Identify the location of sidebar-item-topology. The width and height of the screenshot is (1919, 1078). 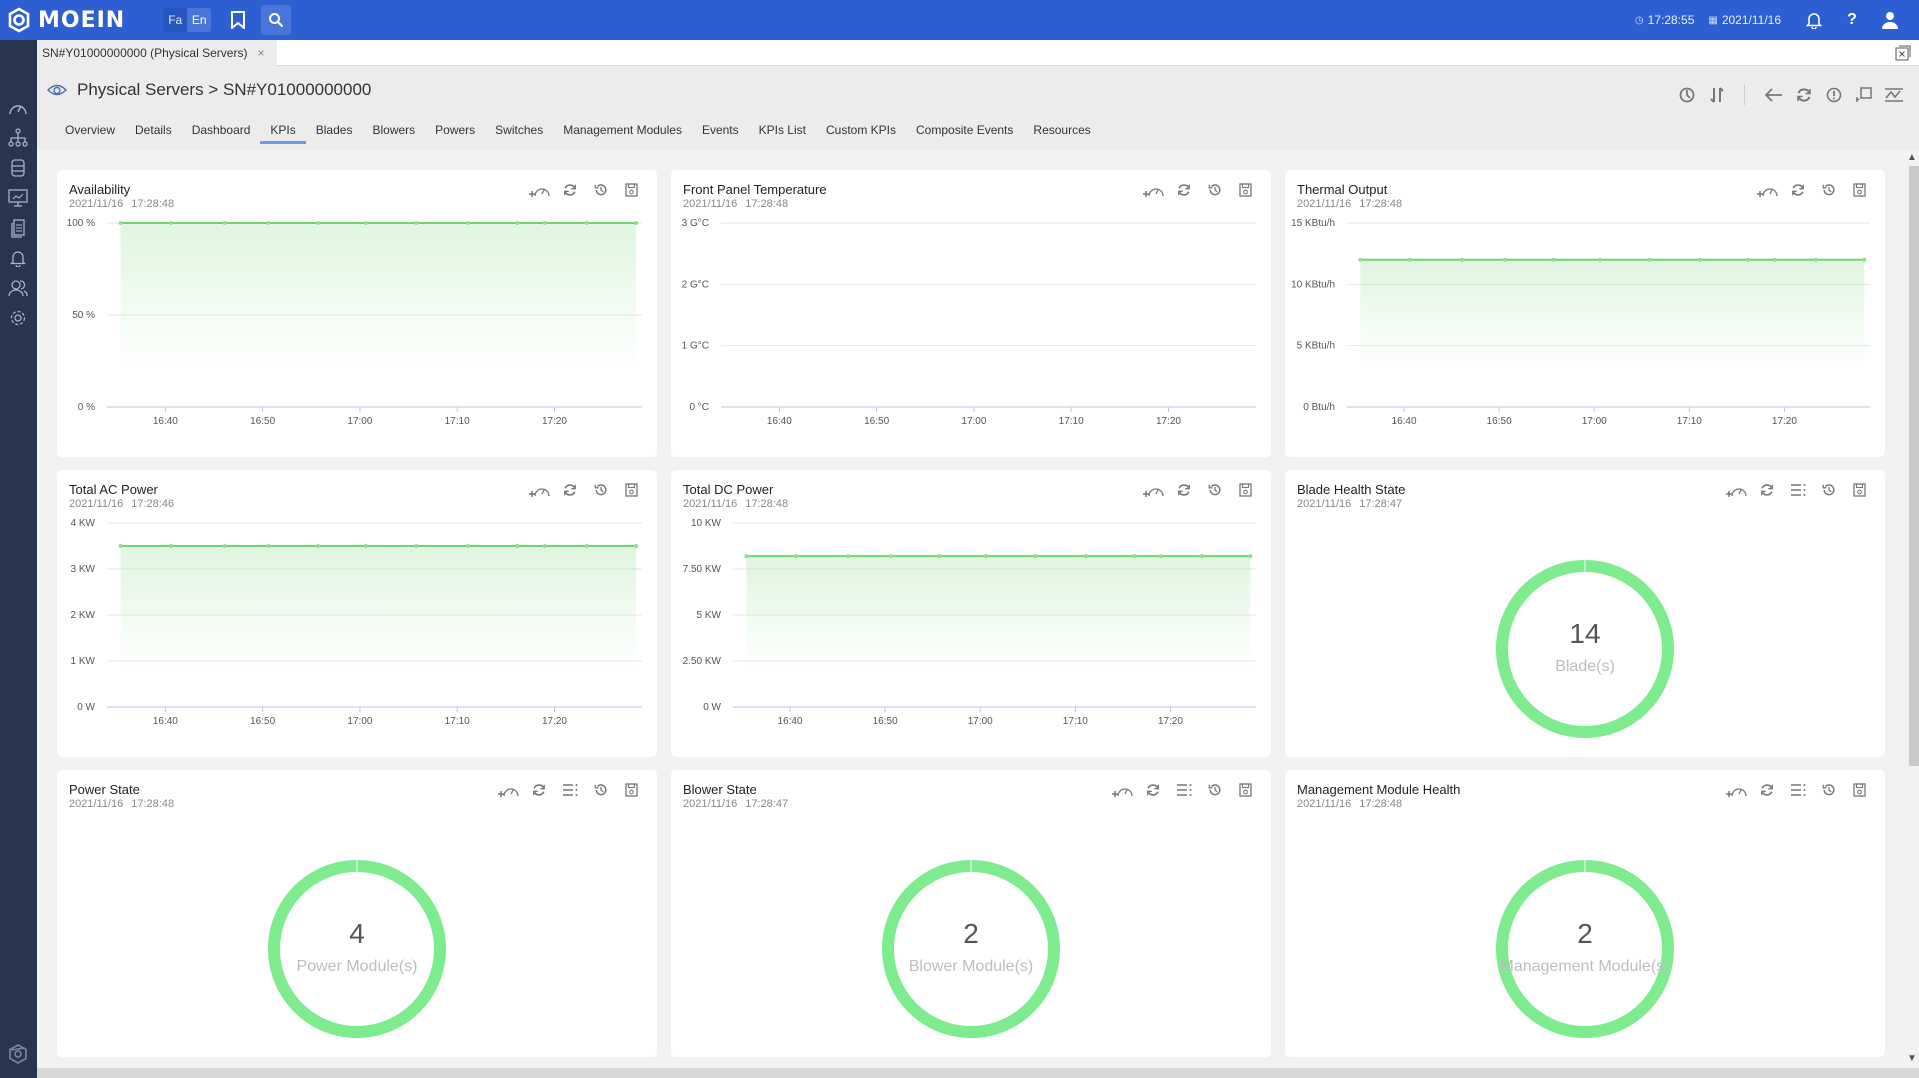
(18, 138).